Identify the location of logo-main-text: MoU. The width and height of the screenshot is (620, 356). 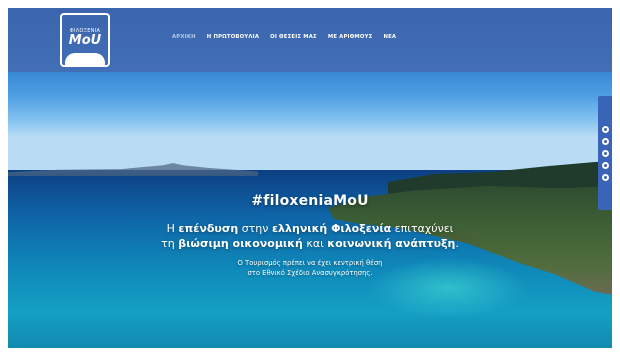
(85, 40).